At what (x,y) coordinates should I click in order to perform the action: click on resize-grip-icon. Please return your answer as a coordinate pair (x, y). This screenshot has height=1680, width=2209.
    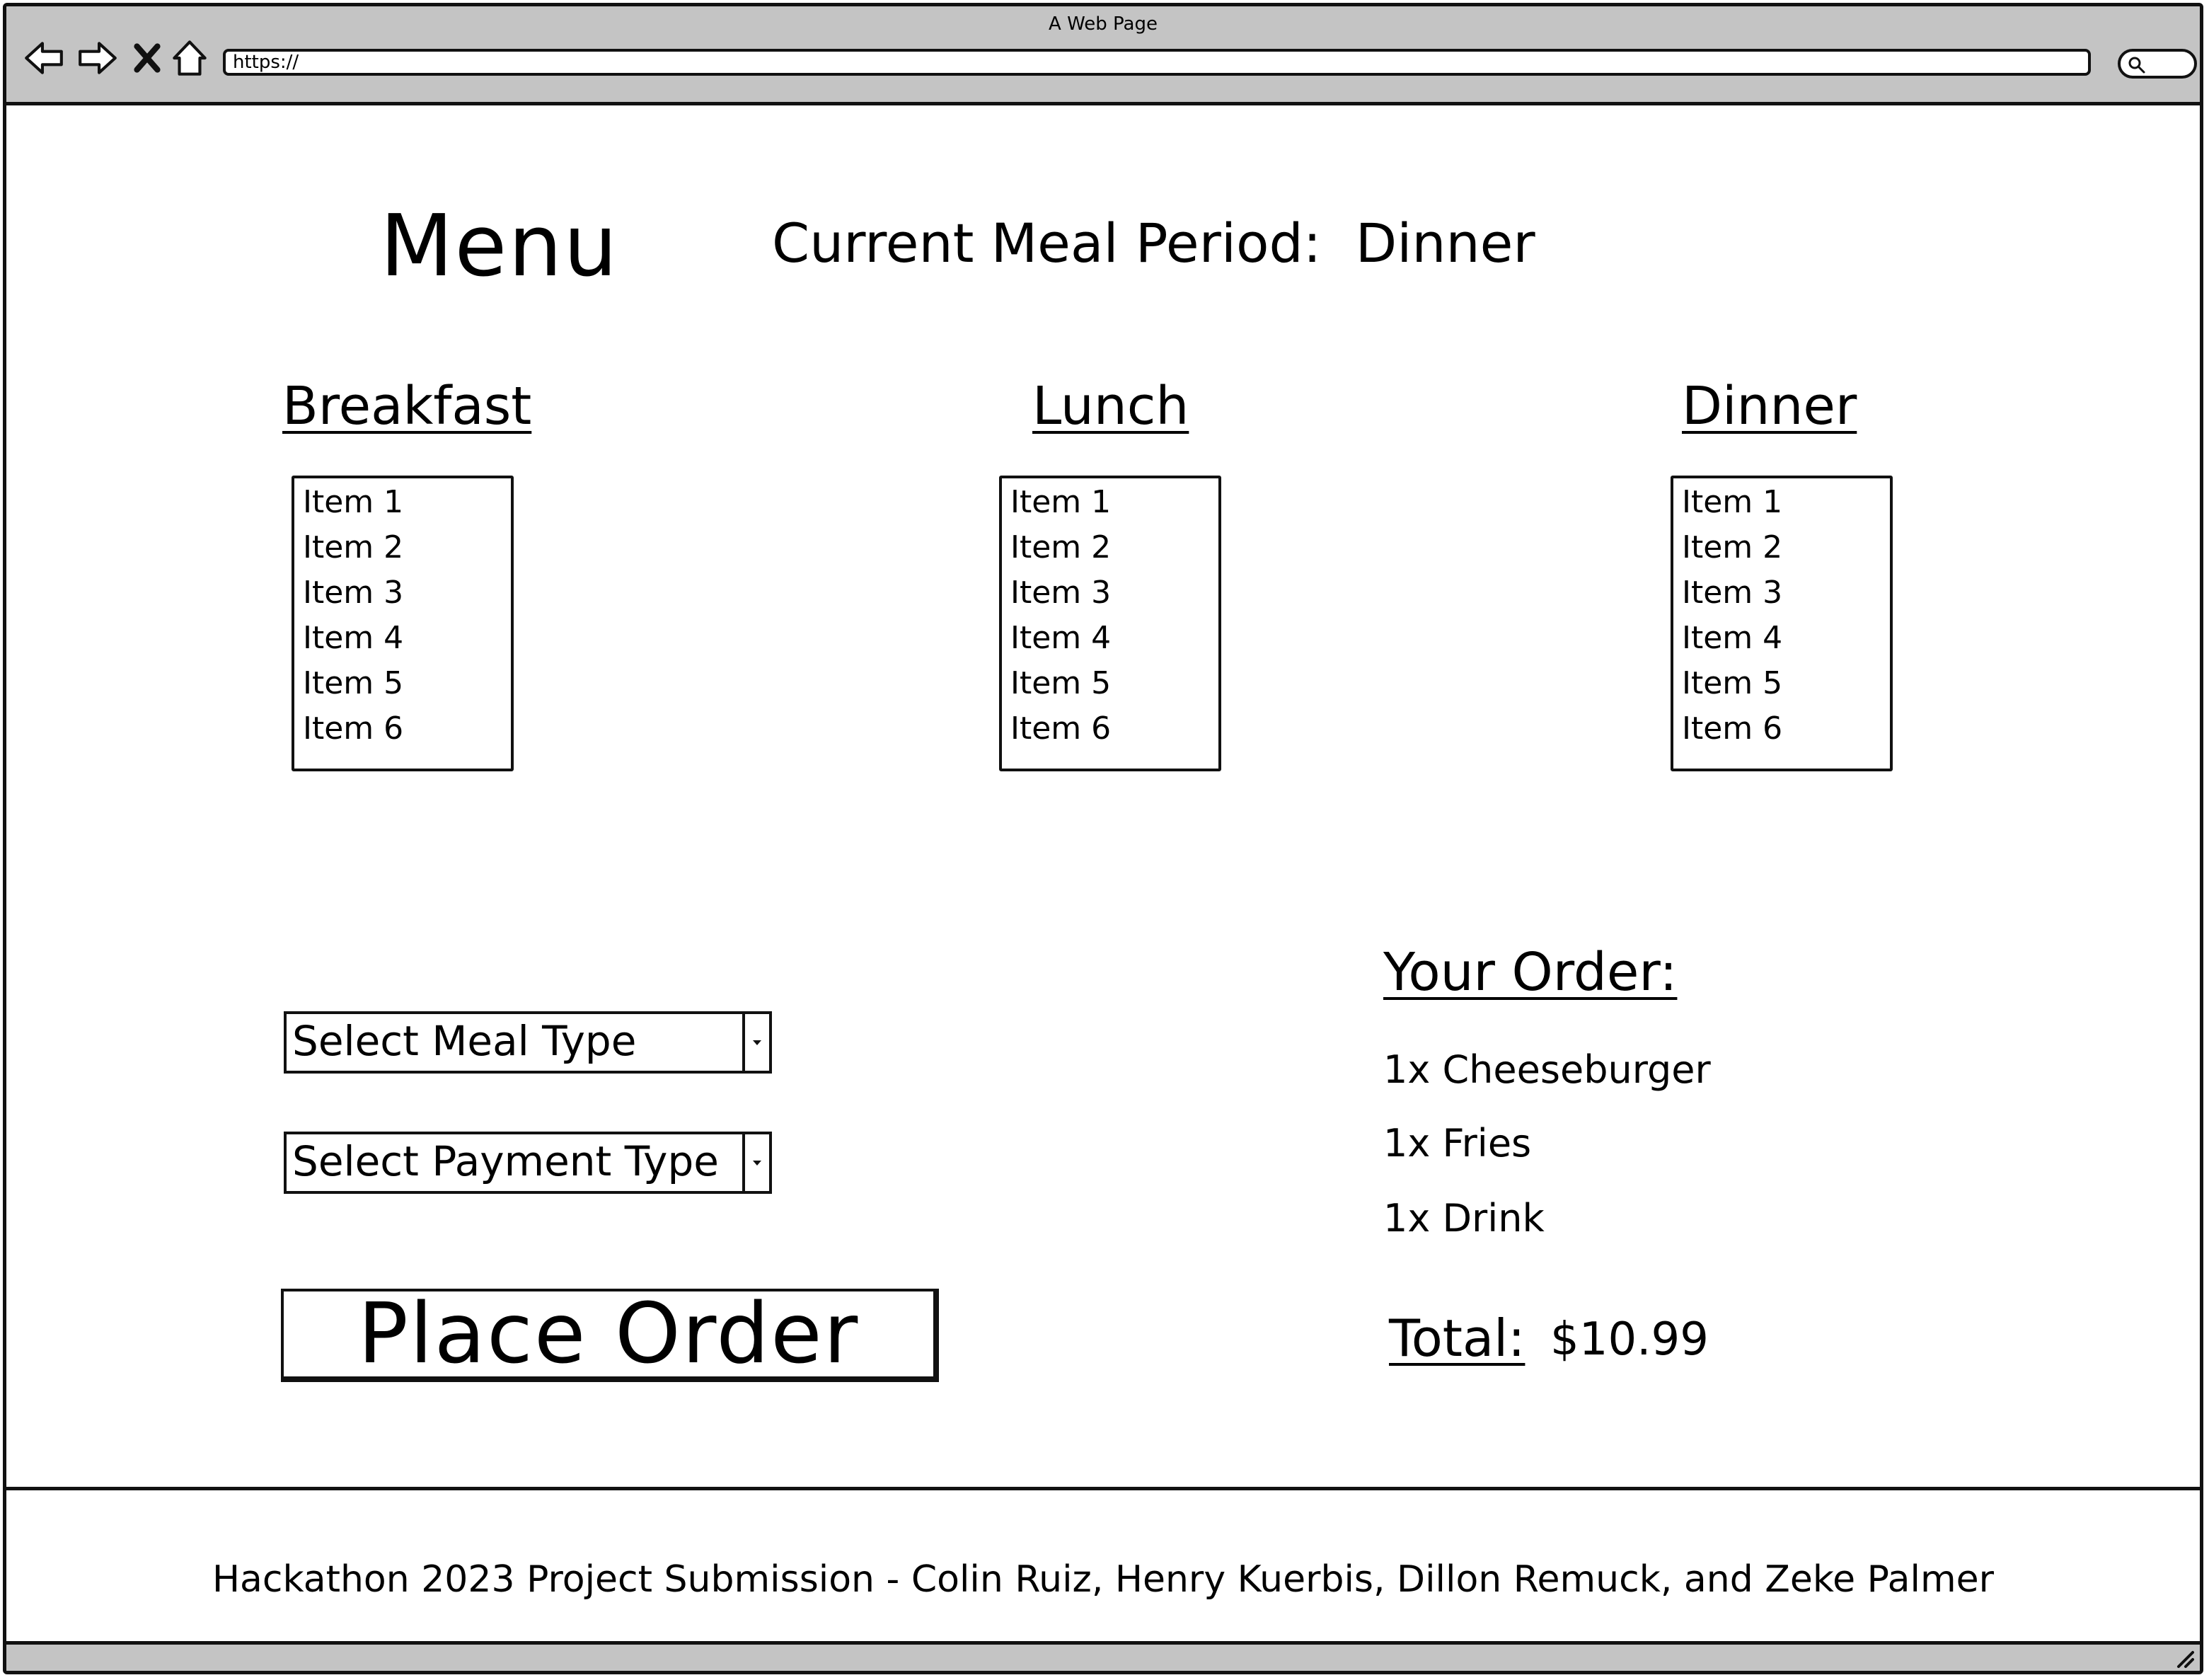
    Looking at the image, I should click on (2183, 1658).